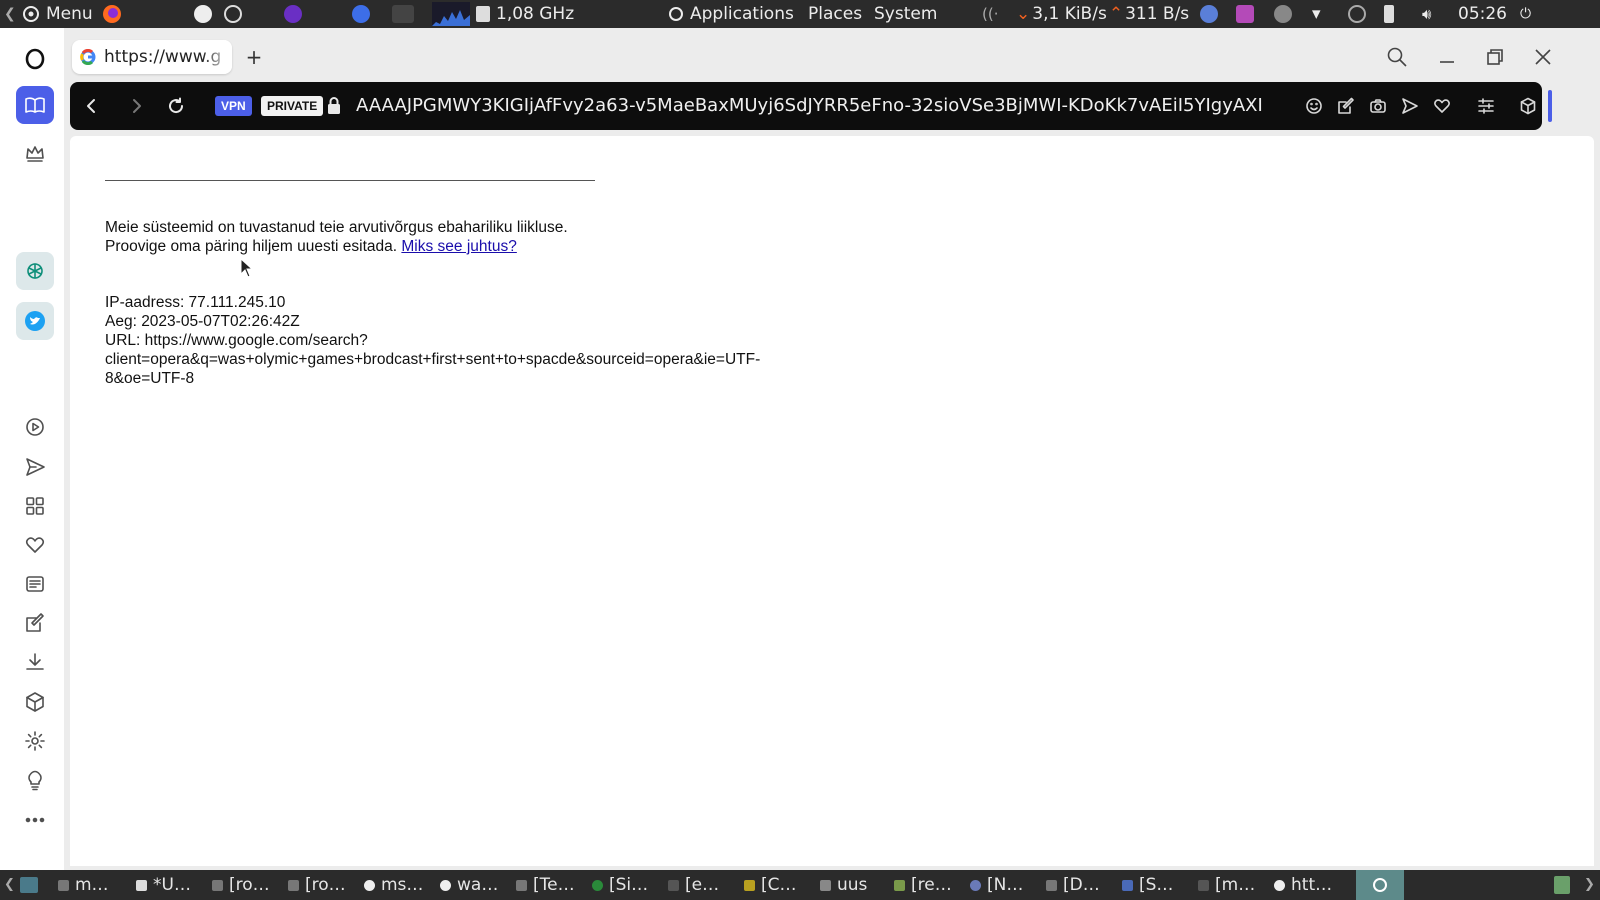  What do you see at coordinates (403, 14) in the screenshot?
I see `terminal-launcher-icon` at bounding box center [403, 14].